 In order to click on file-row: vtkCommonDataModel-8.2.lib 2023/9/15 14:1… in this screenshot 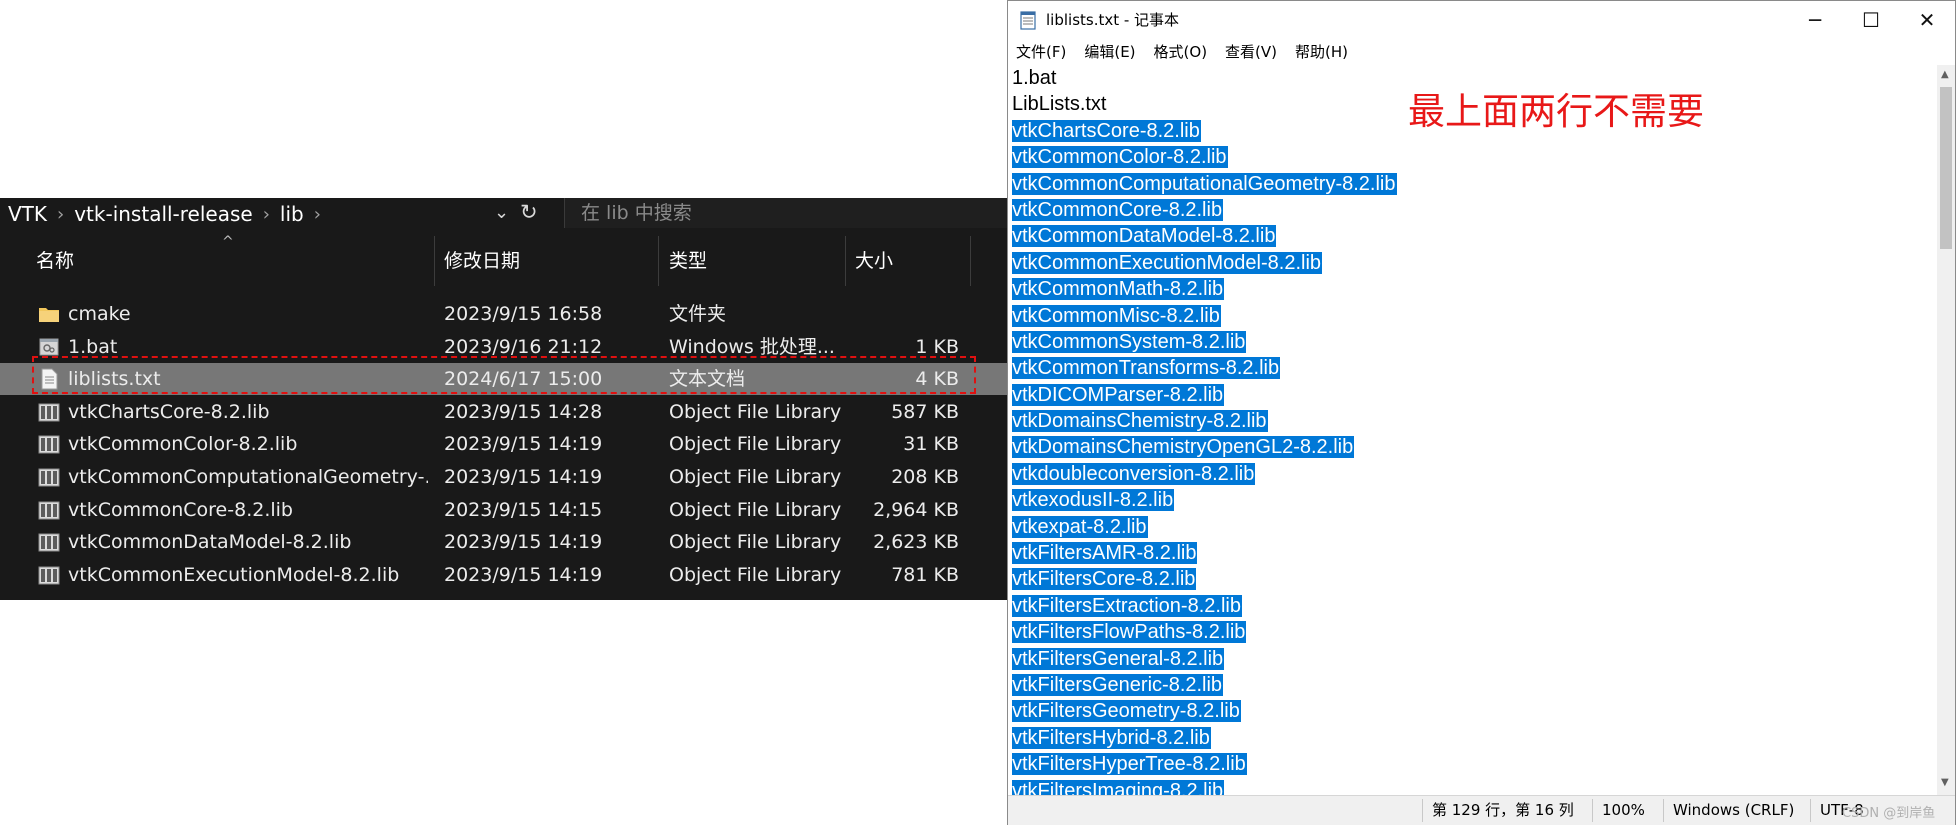, I will do `click(503, 542)`.